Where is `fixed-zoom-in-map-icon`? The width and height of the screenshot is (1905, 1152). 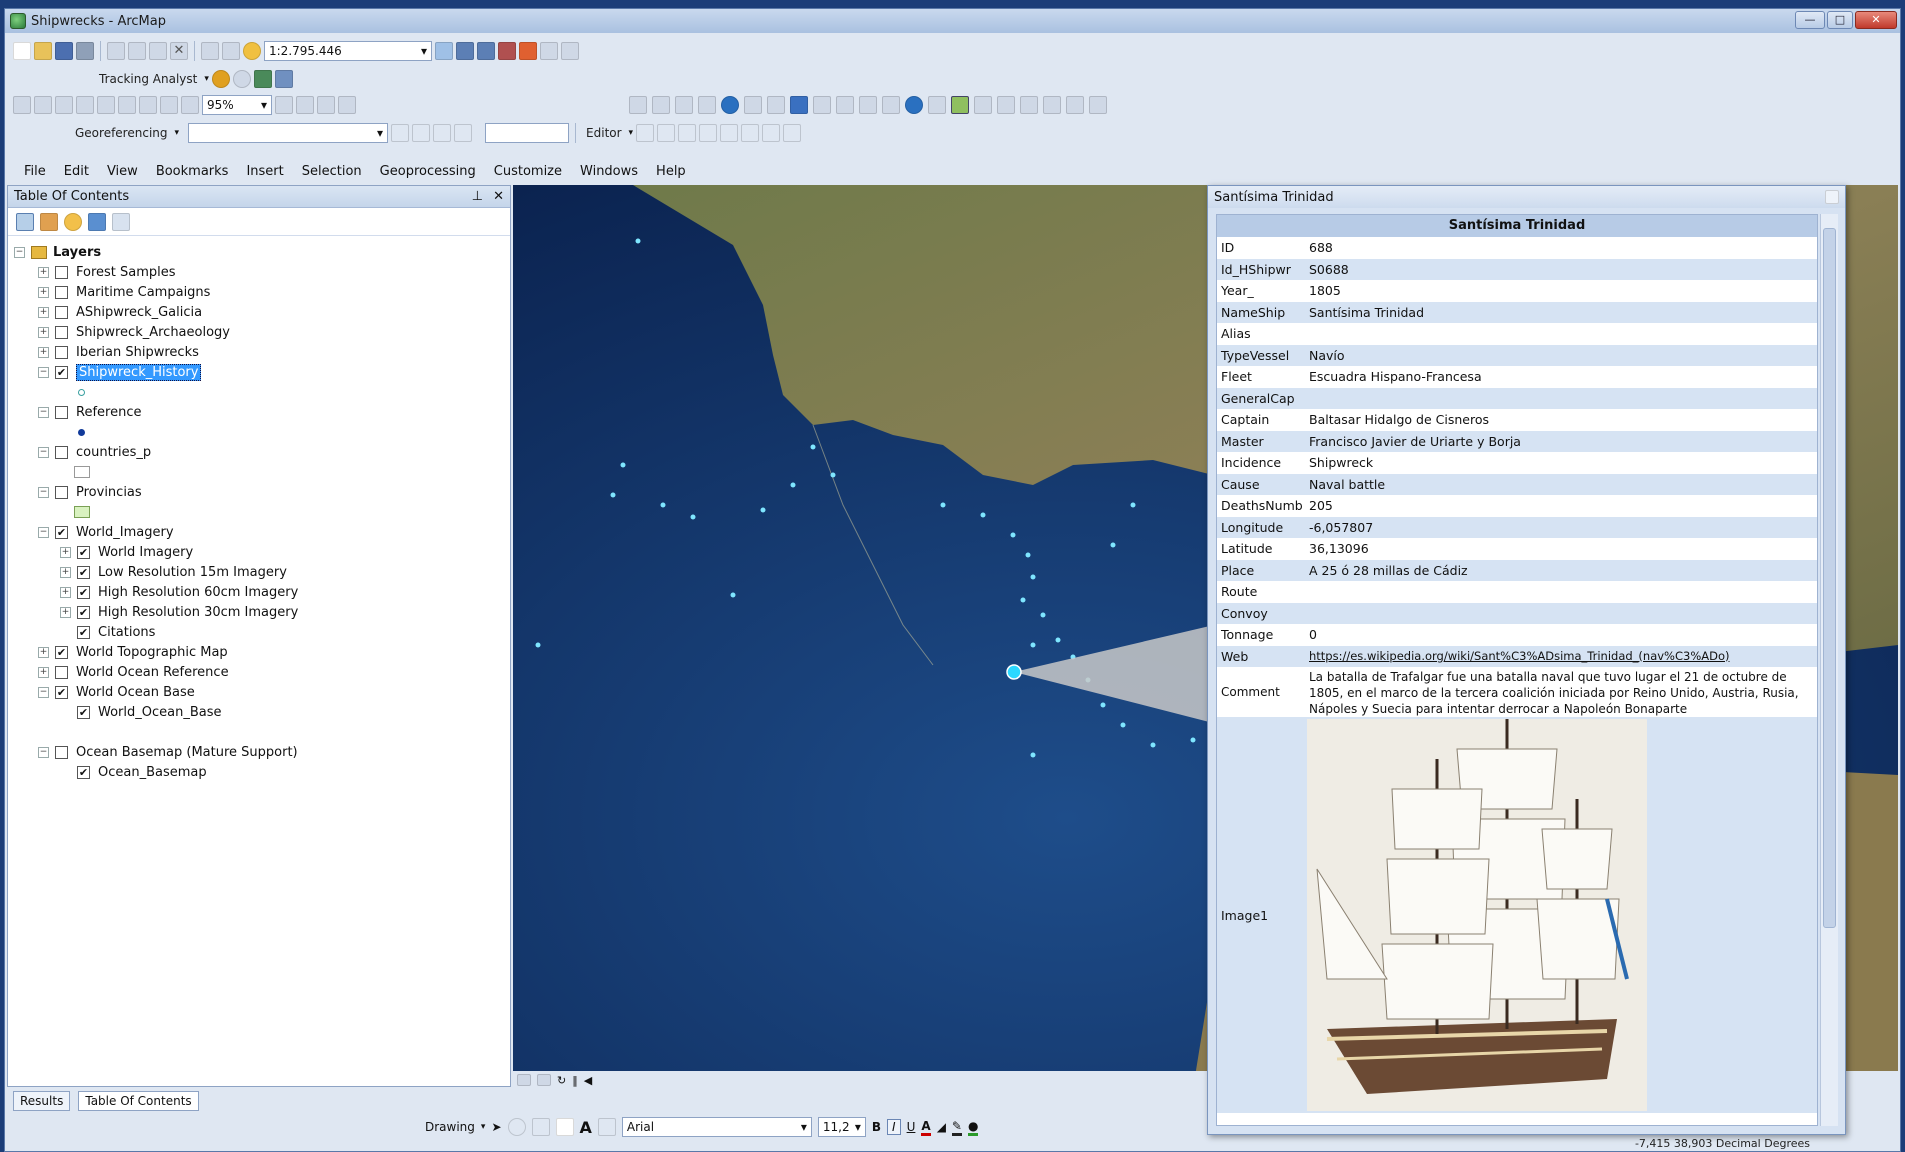
fixed-zoom-in-map-icon is located at coordinates (753, 105).